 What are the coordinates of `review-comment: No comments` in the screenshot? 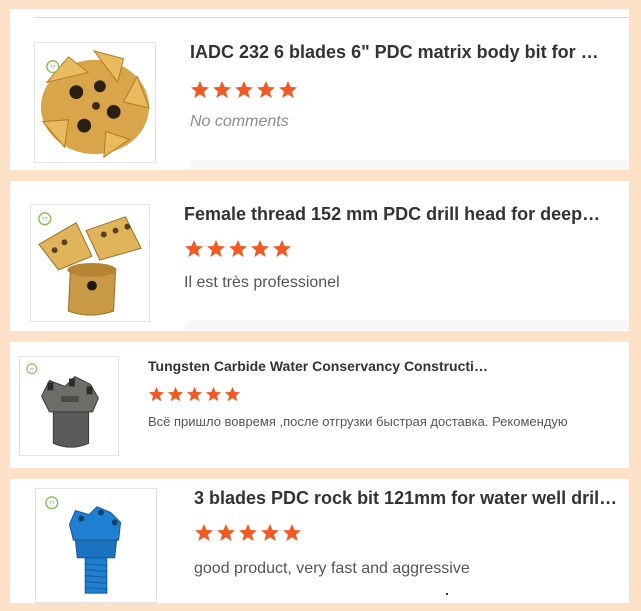 It's located at (239, 121).